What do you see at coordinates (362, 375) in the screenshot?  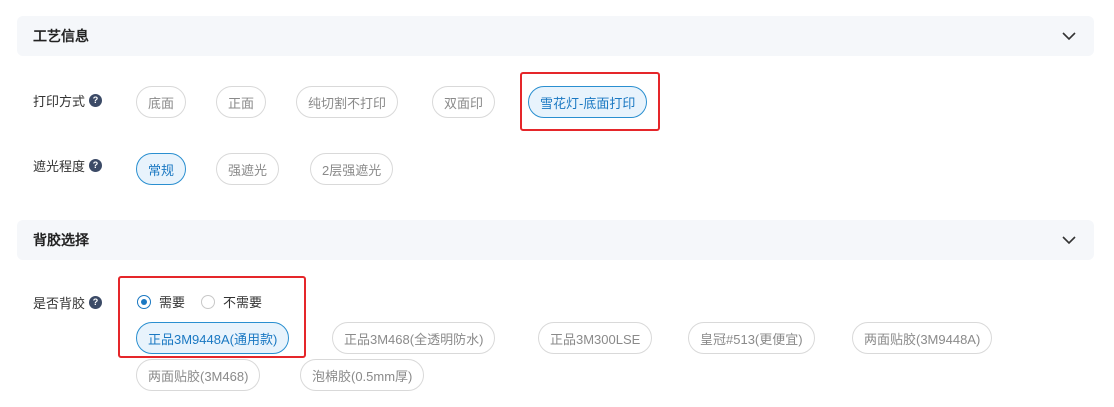 I see `adhesive-option-foam: 泡棉胶(0.5mm厚)` at bounding box center [362, 375].